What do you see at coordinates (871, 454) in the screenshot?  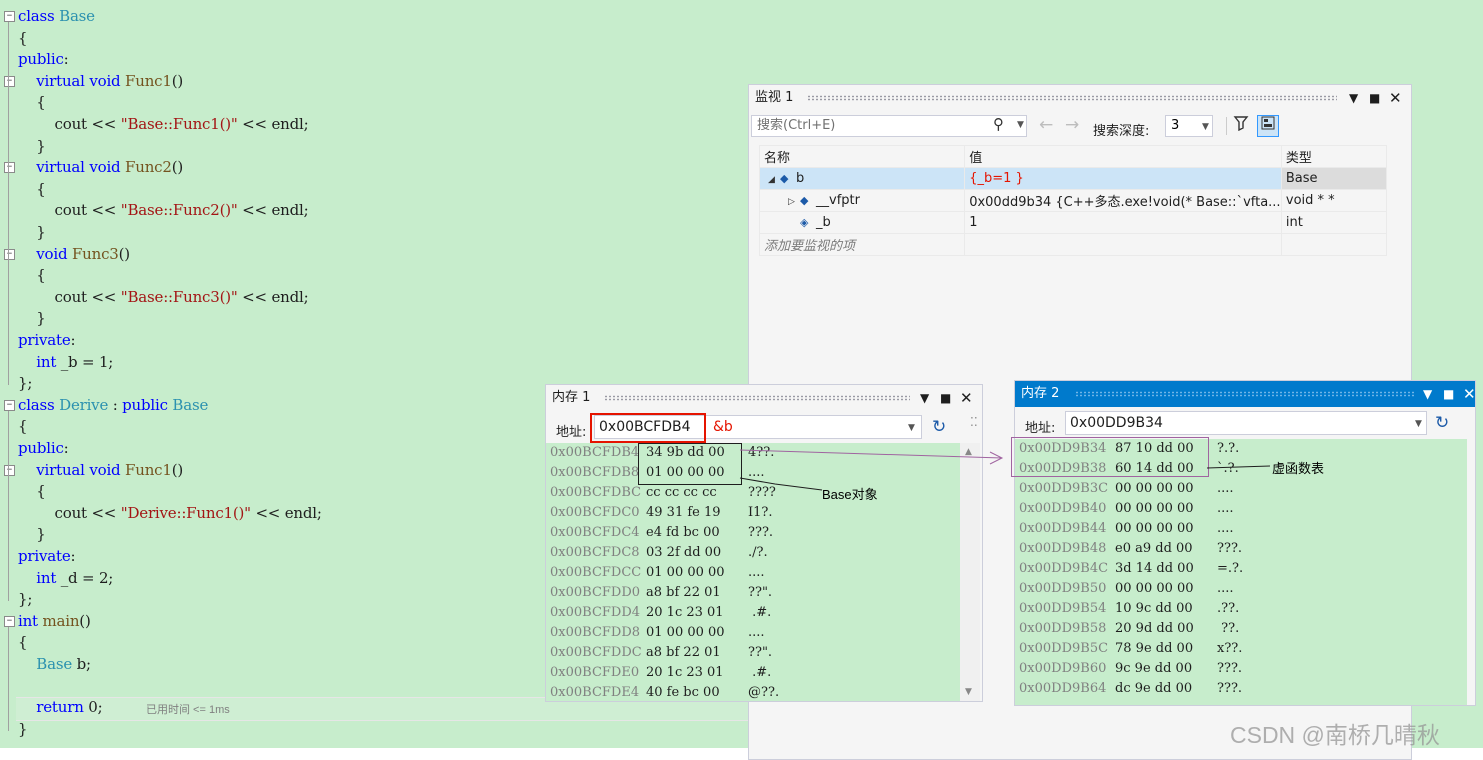 I see `vfptr-arrow` at bounding box center [871, 454].